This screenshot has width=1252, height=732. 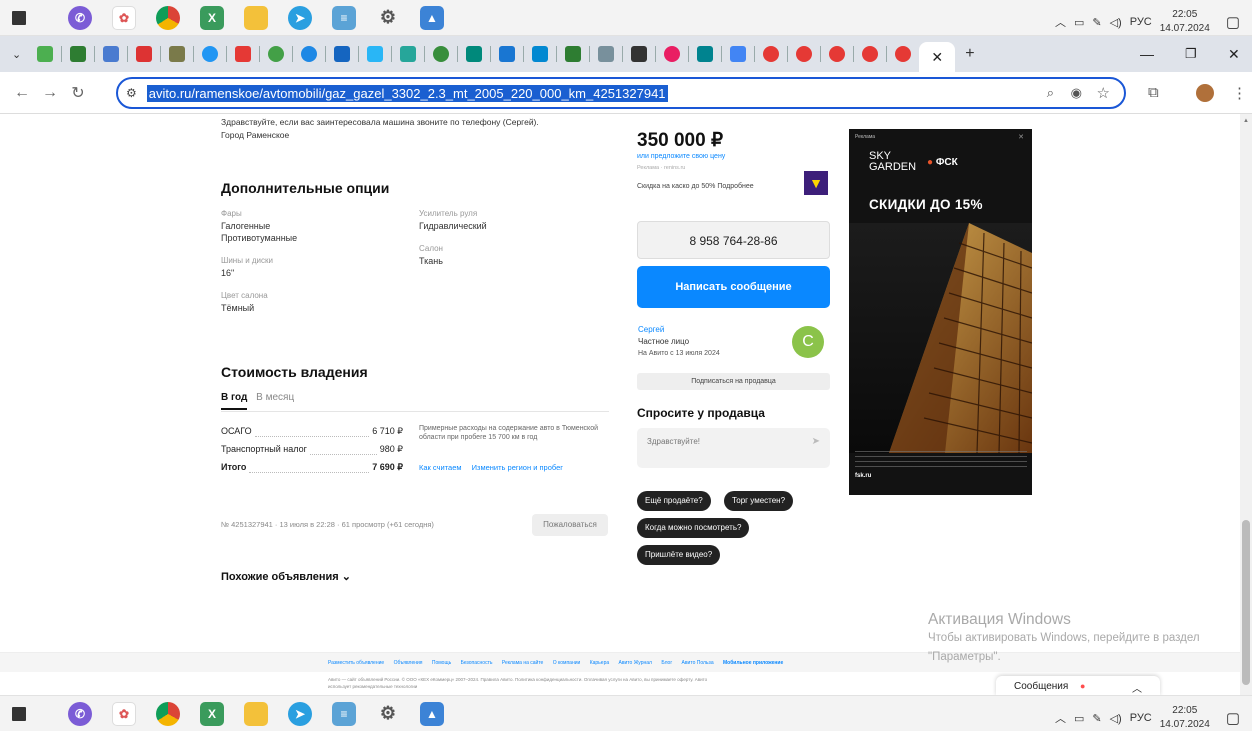 I want to click on settings-gear-icon: ⚙, so click(x=388, y=714).